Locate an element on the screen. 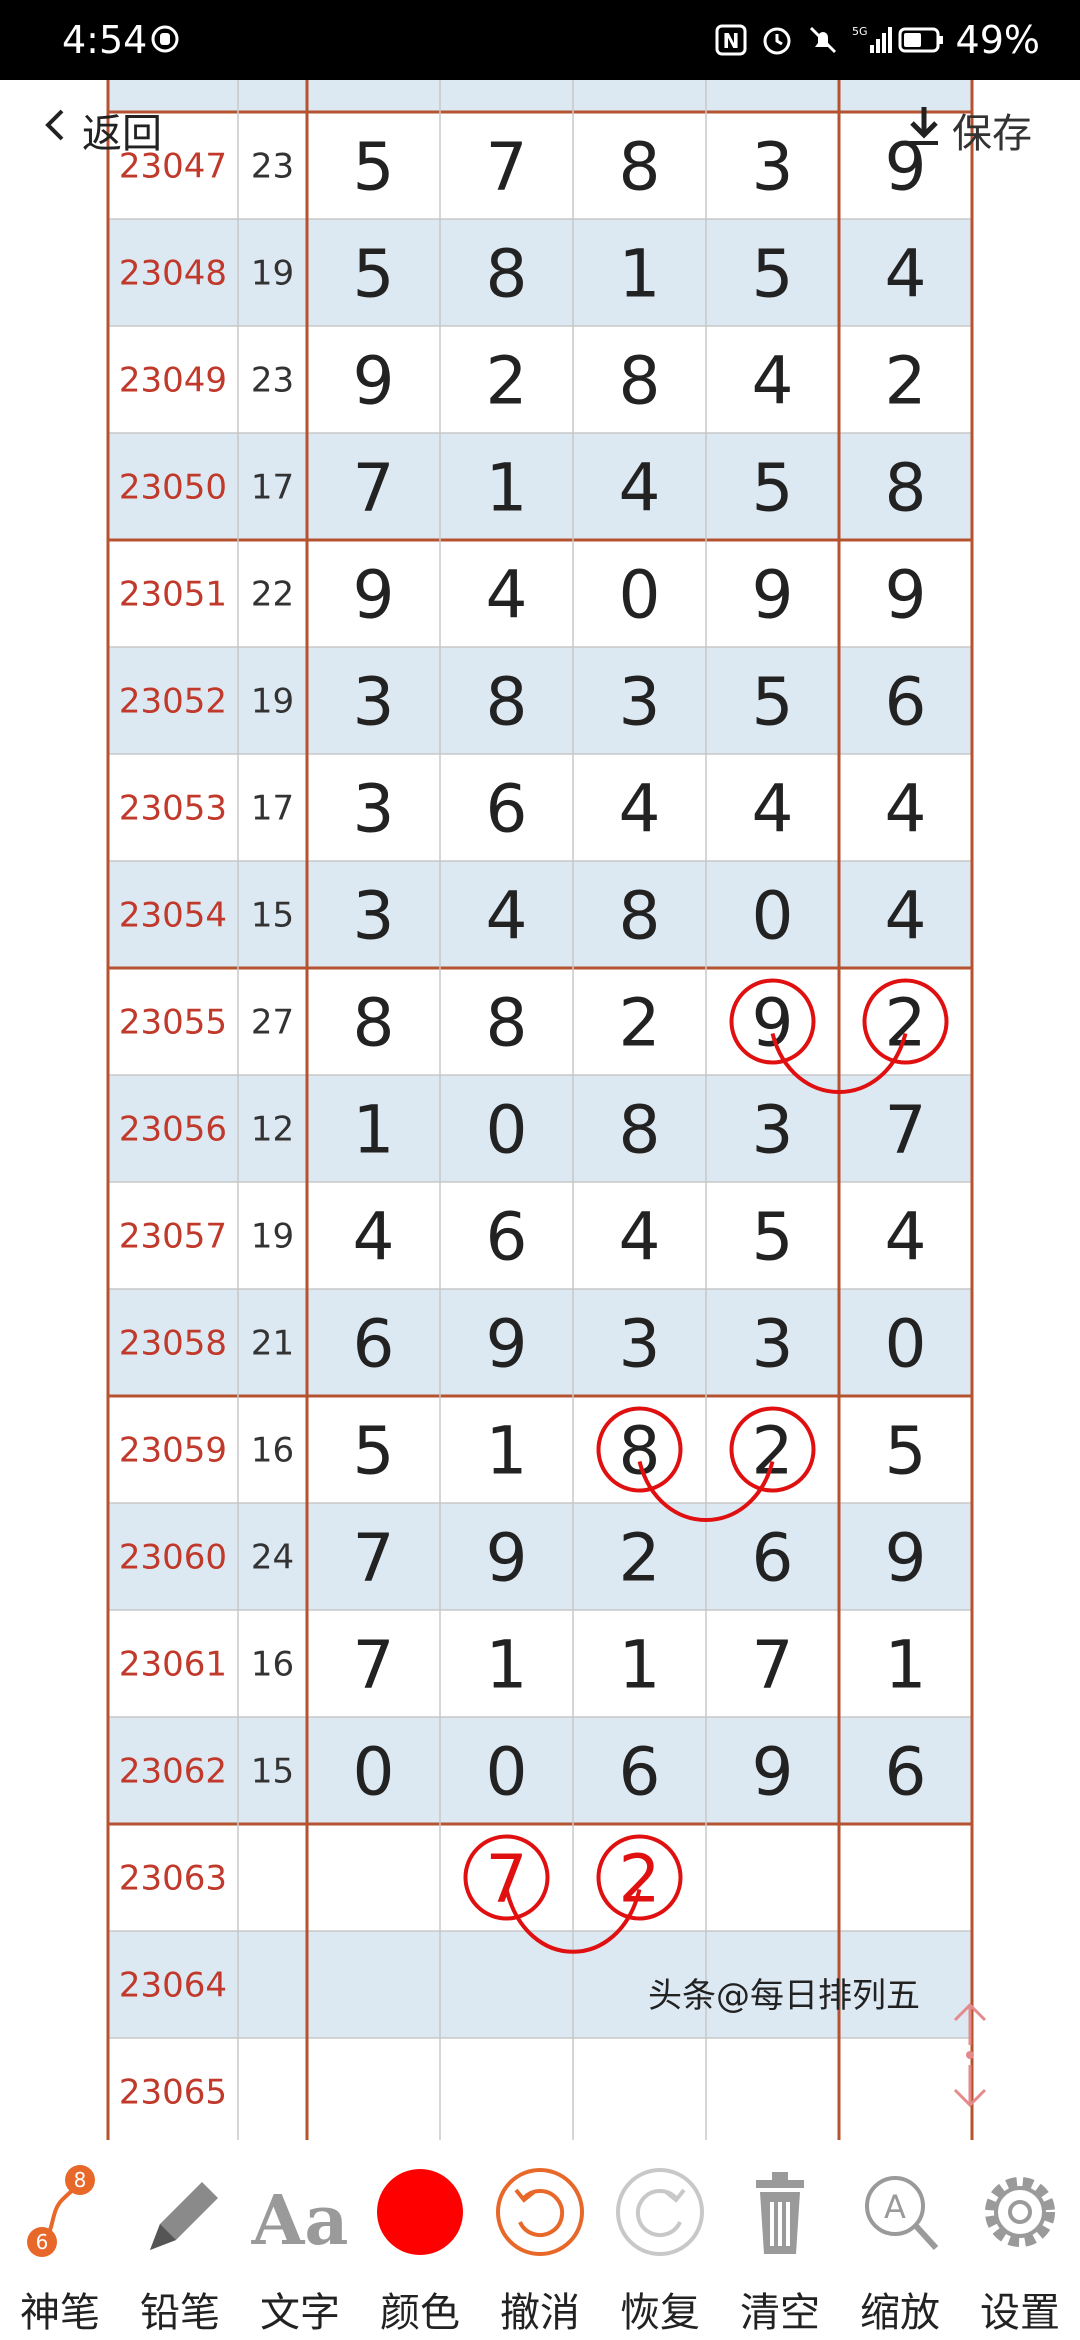 The height and width of the screenshot is (2340, 1080). period-cell: 23061 is located at coordinates (173, 1665).